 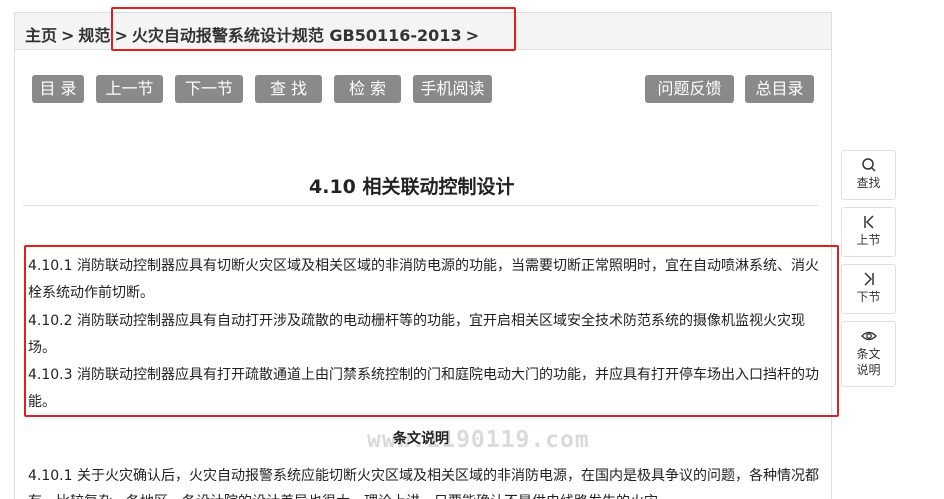 I want to click on breadcrumb: 主页 > 规范 > 火灾自动报警系统设计规范 GB50116-2013 >, so click(x=254, y=34).